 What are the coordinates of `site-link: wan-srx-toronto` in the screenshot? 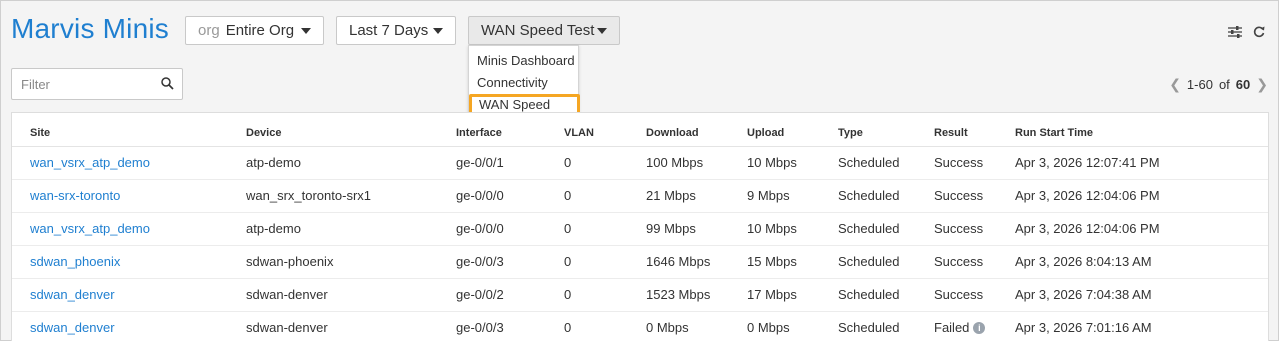 It's located at (75, 195).